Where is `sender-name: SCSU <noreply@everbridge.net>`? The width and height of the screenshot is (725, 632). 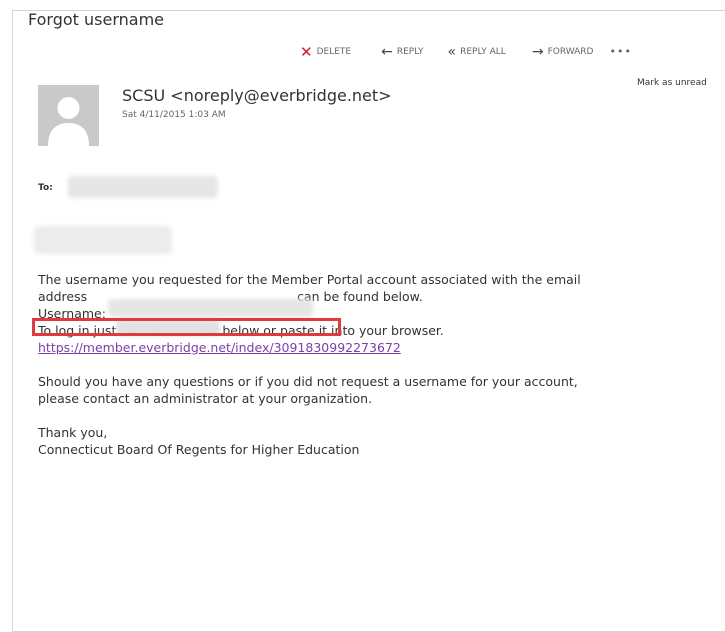 sender-name: SCSU <noreply@everbridge.net> is located at coordinates (257, 95).